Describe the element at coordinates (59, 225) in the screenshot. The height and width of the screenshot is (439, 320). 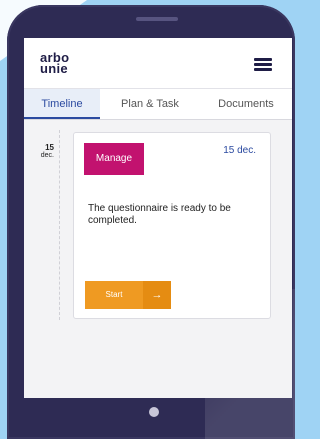
I see `timeline-line` at that location.